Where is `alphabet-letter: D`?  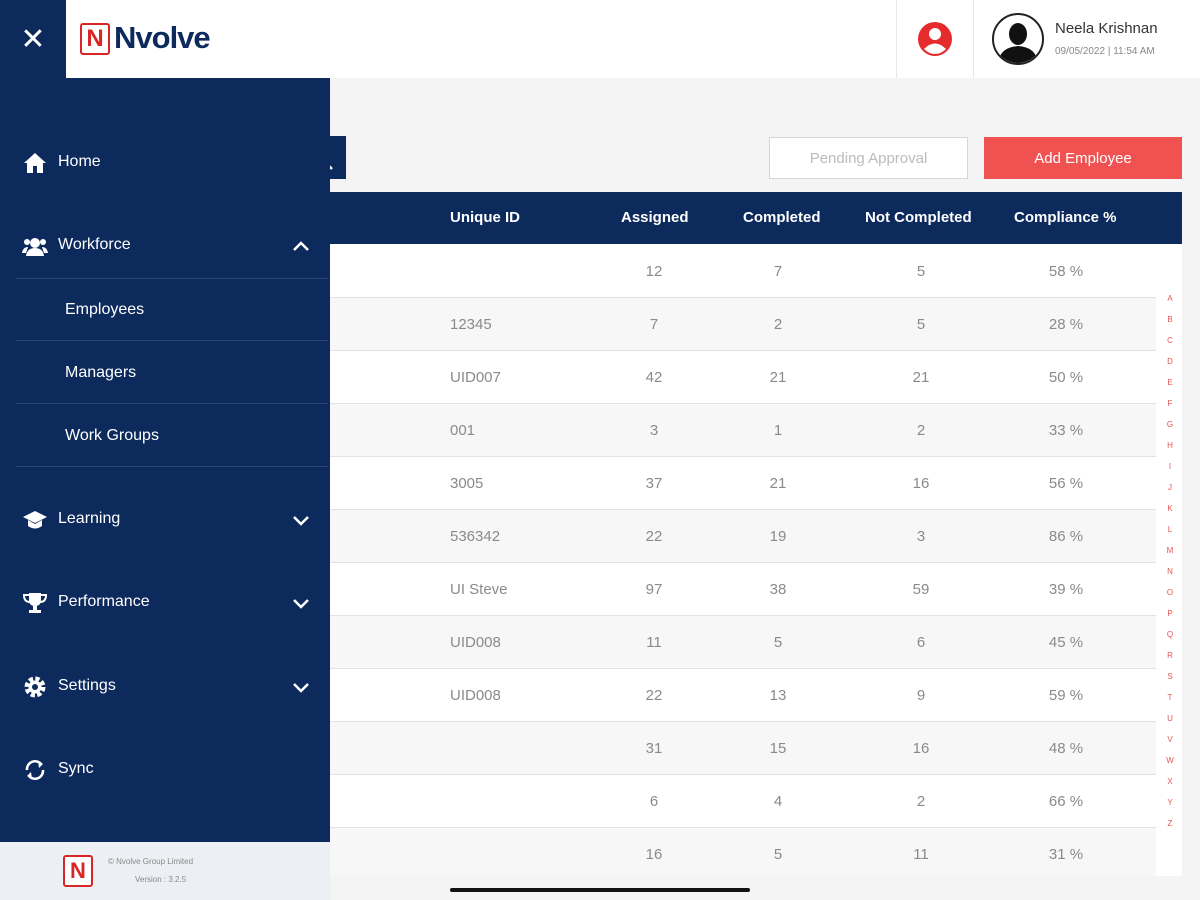
alphabet-letter: D is located at coordinates (1170, 365).